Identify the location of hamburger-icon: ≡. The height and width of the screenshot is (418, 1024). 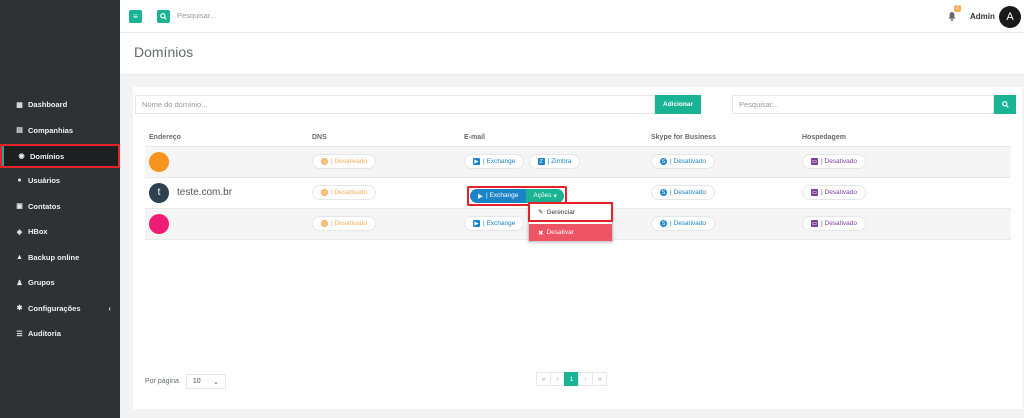
(135, 16).